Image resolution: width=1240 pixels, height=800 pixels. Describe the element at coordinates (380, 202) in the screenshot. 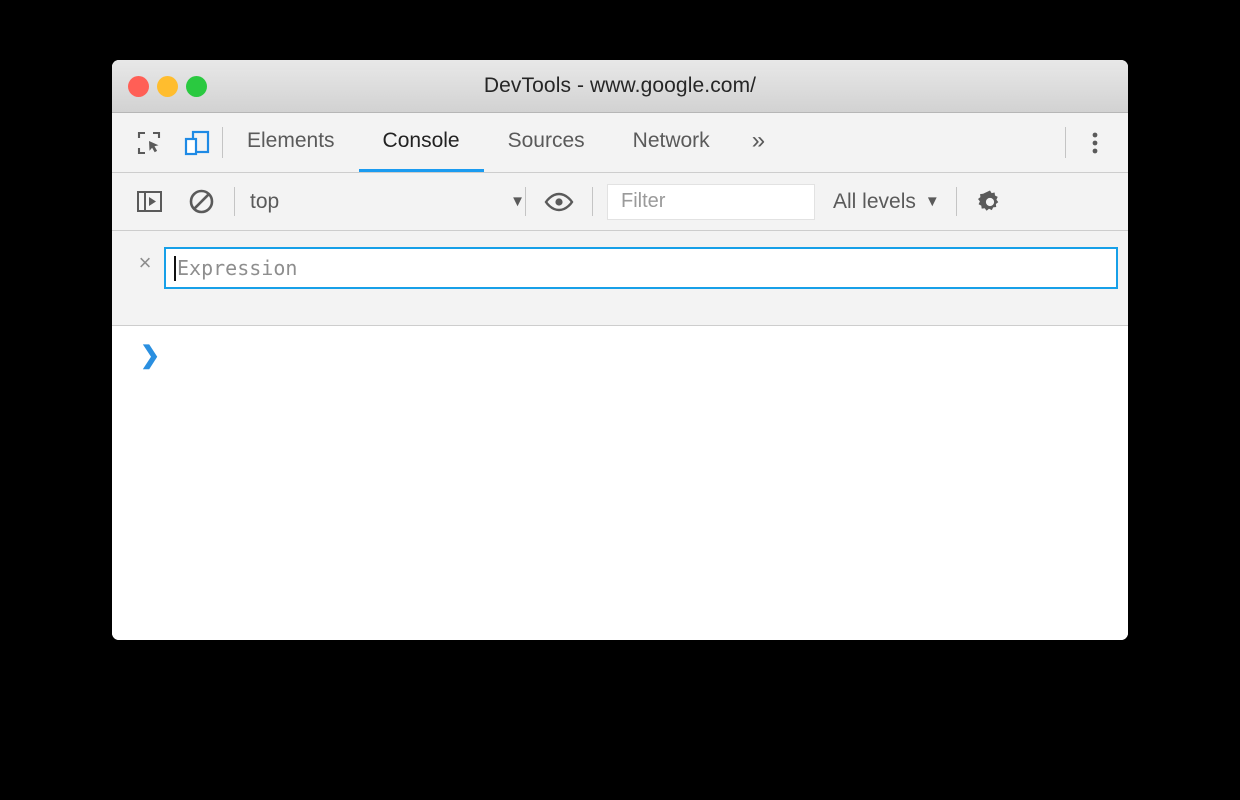

I see `execution-context-selector: top ▼` at that location.